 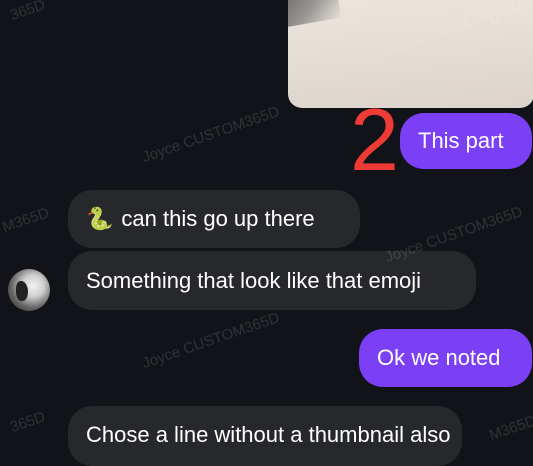 I want to click on photo-shadow, so click(x=315, y=14).